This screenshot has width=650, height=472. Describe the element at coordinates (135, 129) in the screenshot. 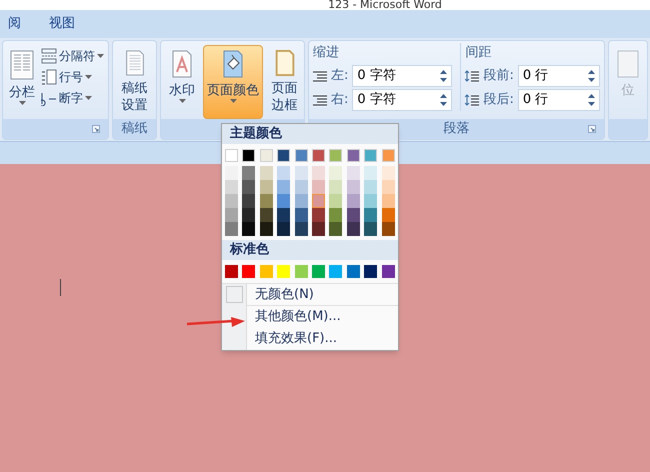

I see `group-label: 稿纸` at that location.